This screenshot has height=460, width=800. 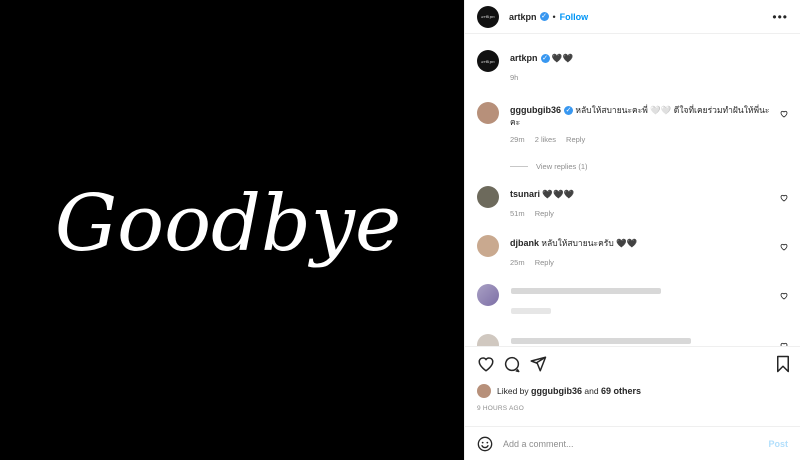 I want to click on like-heart-icon, so click(x=486, y=364).